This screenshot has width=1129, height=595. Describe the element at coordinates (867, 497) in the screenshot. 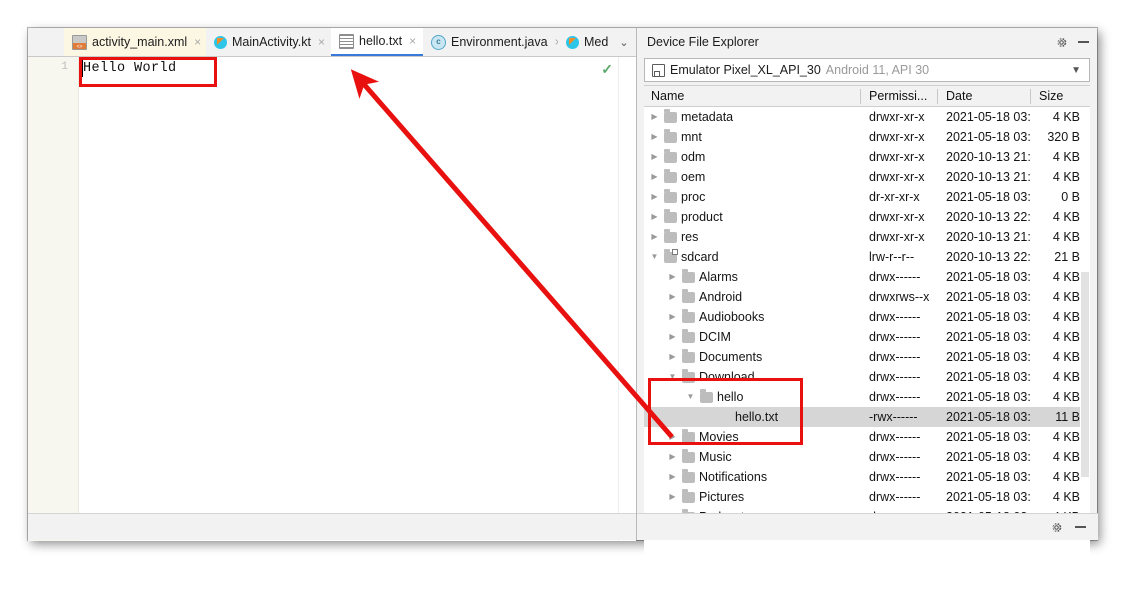

I see `file-tree-row: ▶ Pictures drwx------ 2021-05-18 03:3 4 KB` at that location.